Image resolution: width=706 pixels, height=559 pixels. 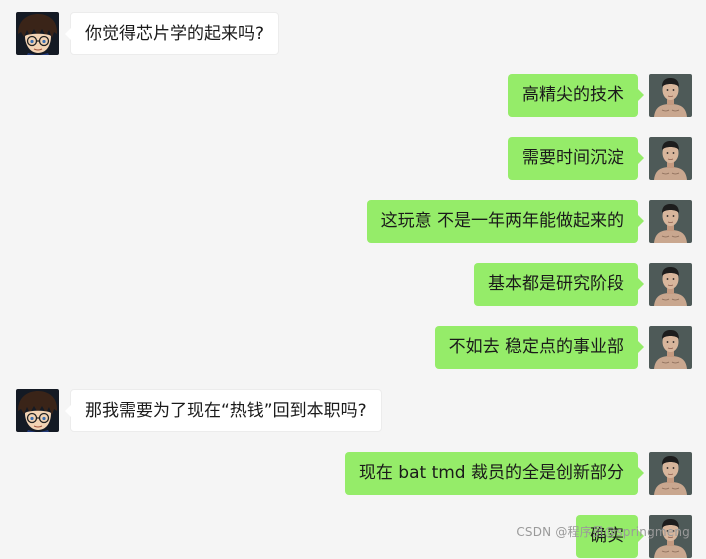 I want to click on sent-message-bubble: 需要时间沉淀, so click(x=576, y=158).